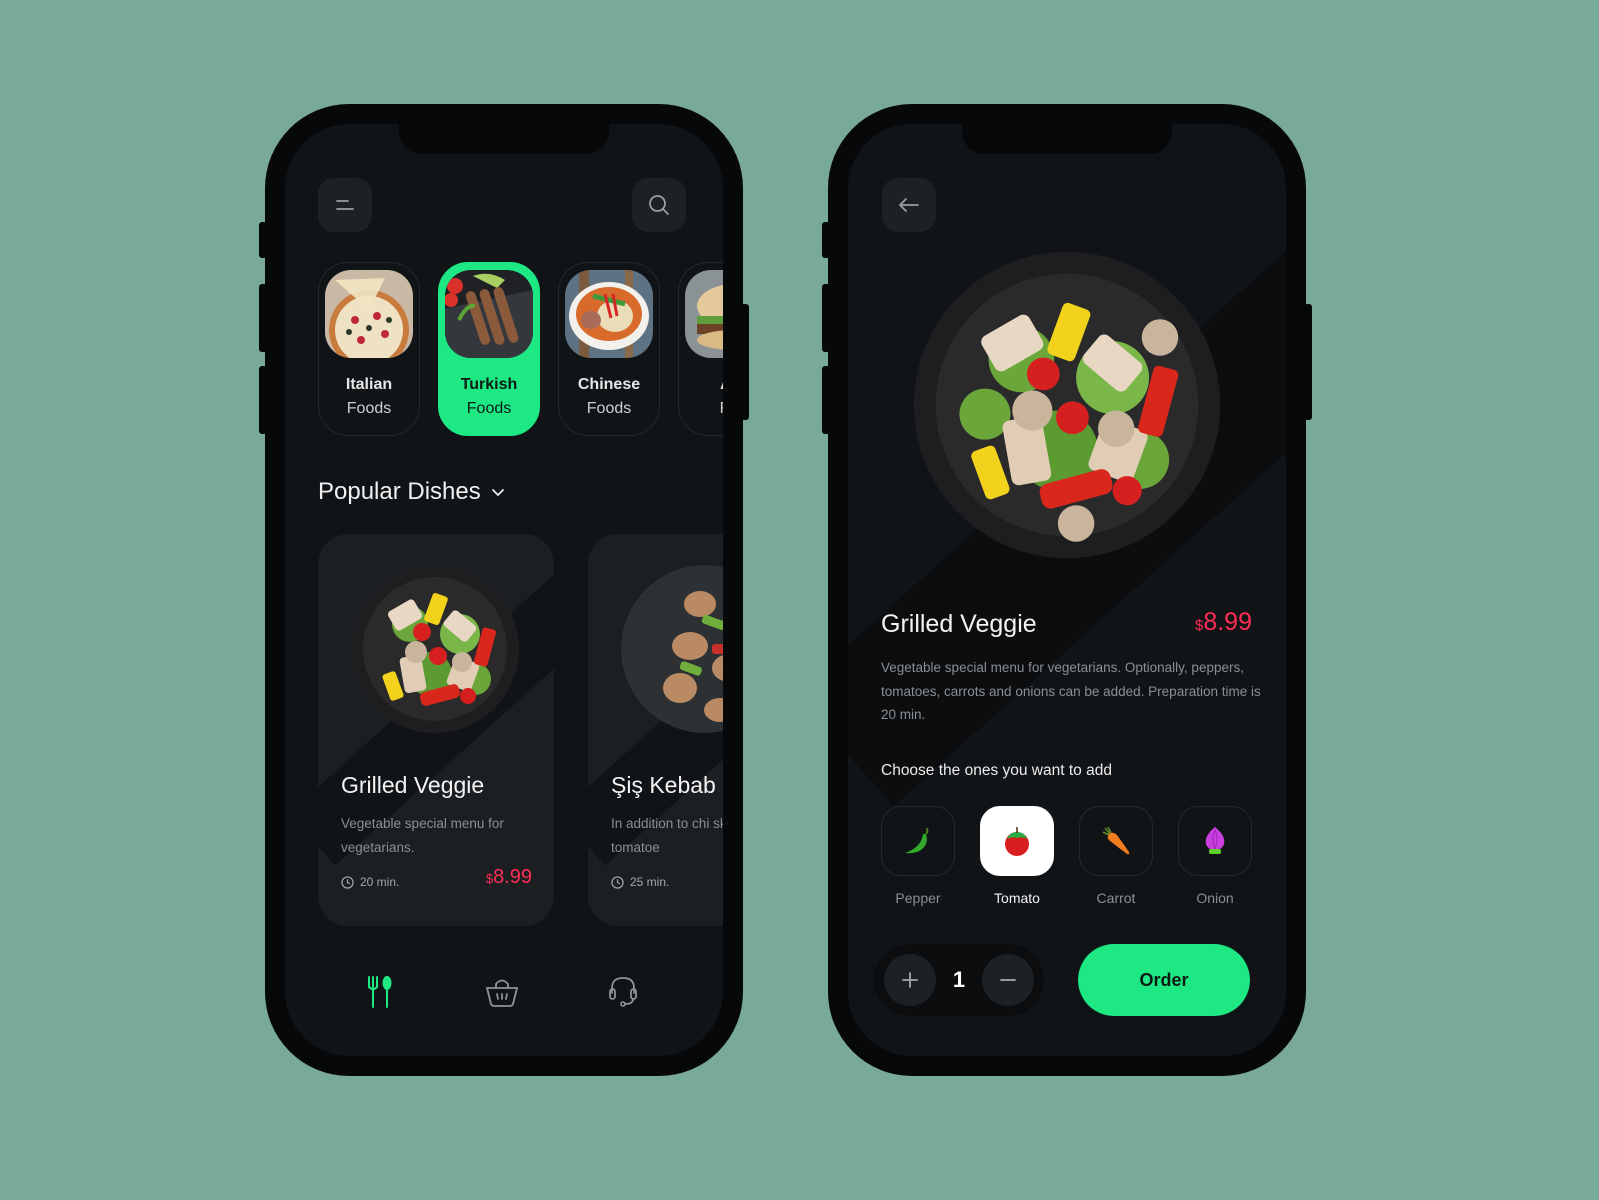 Image resolution: width=1599 pixels, height=1200 pixels. I want to click on ingredient-label: Onion, so click(1215, 898).